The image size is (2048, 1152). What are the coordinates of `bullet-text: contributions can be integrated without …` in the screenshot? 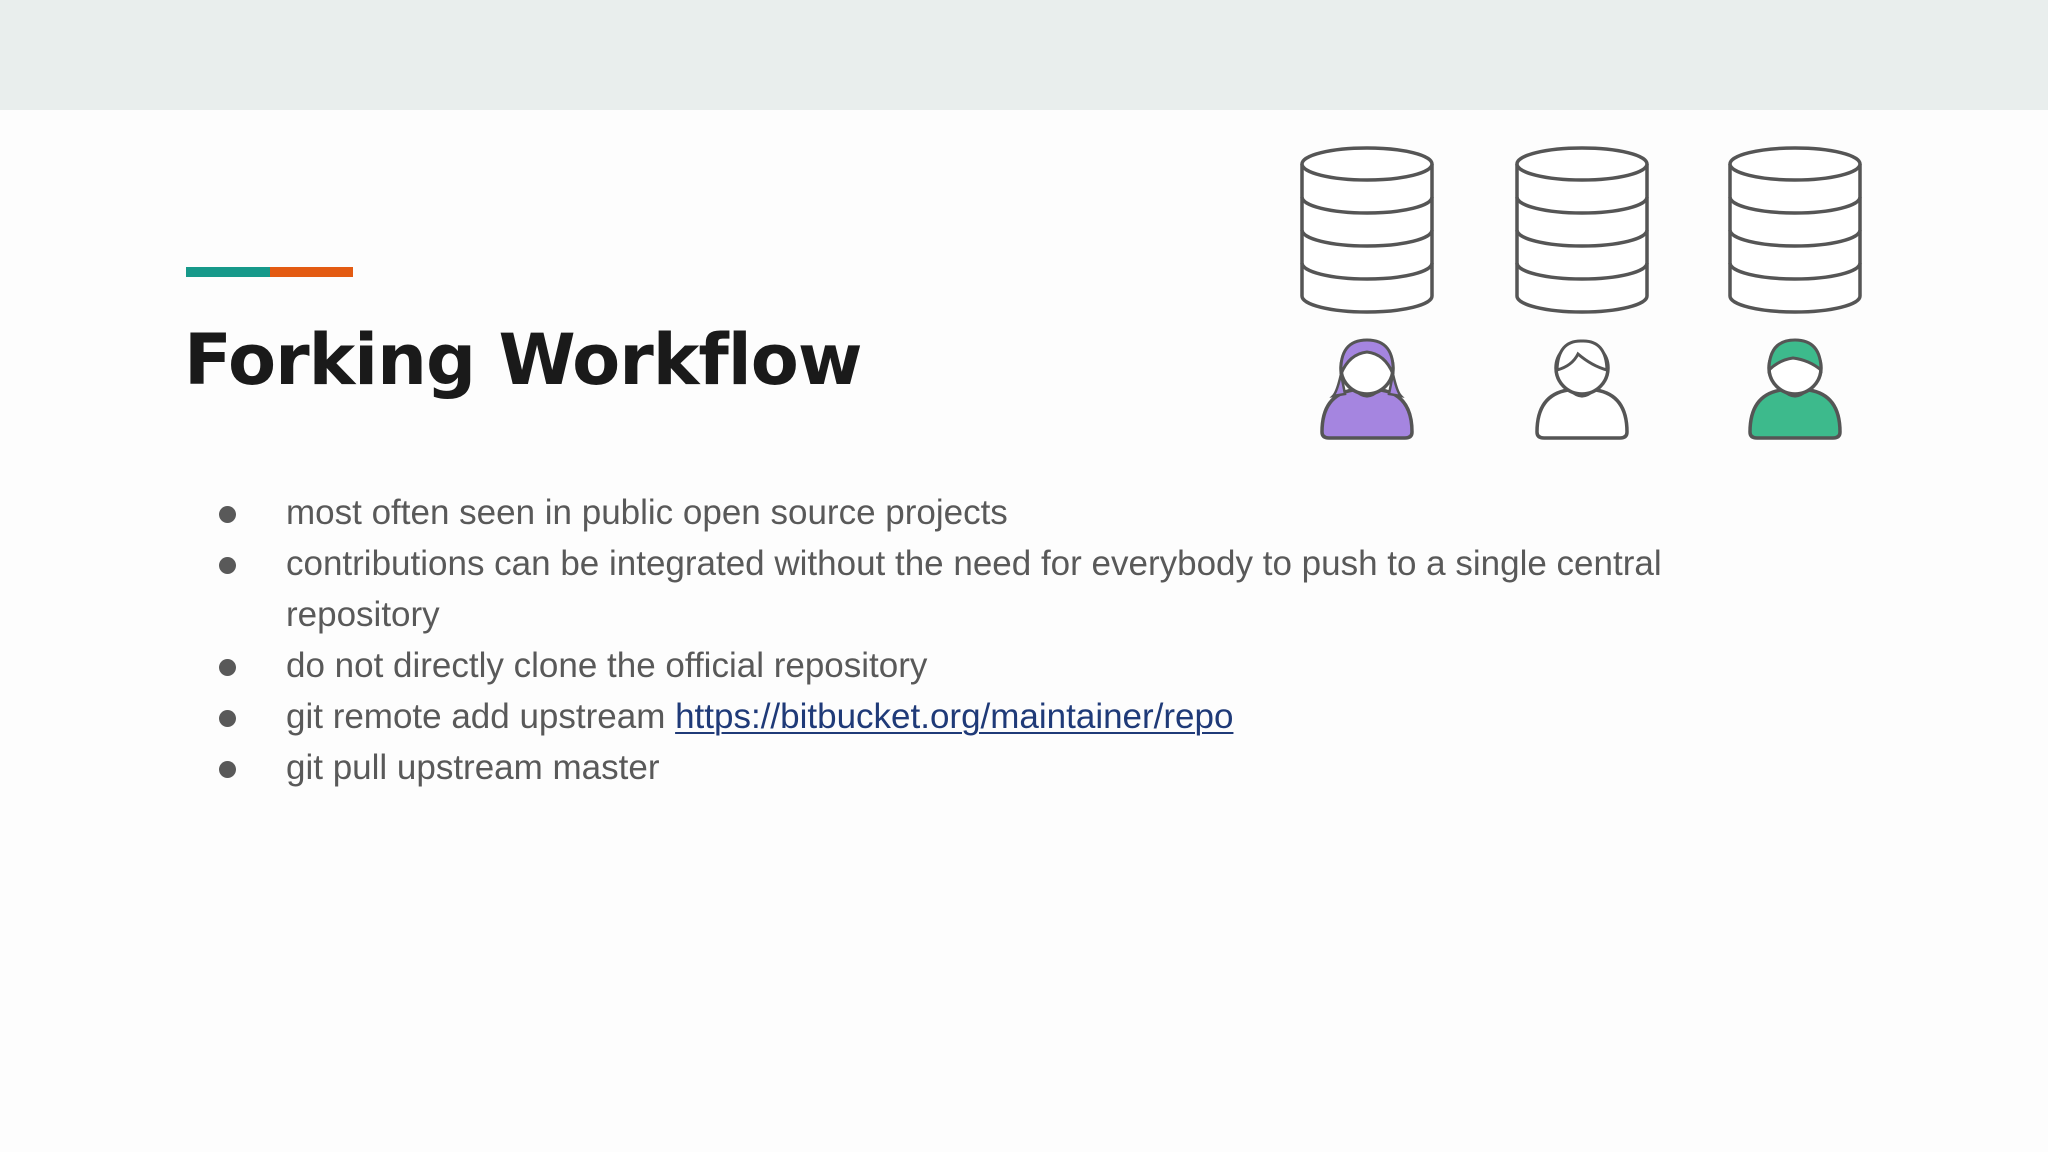 It's located at (974, 589).